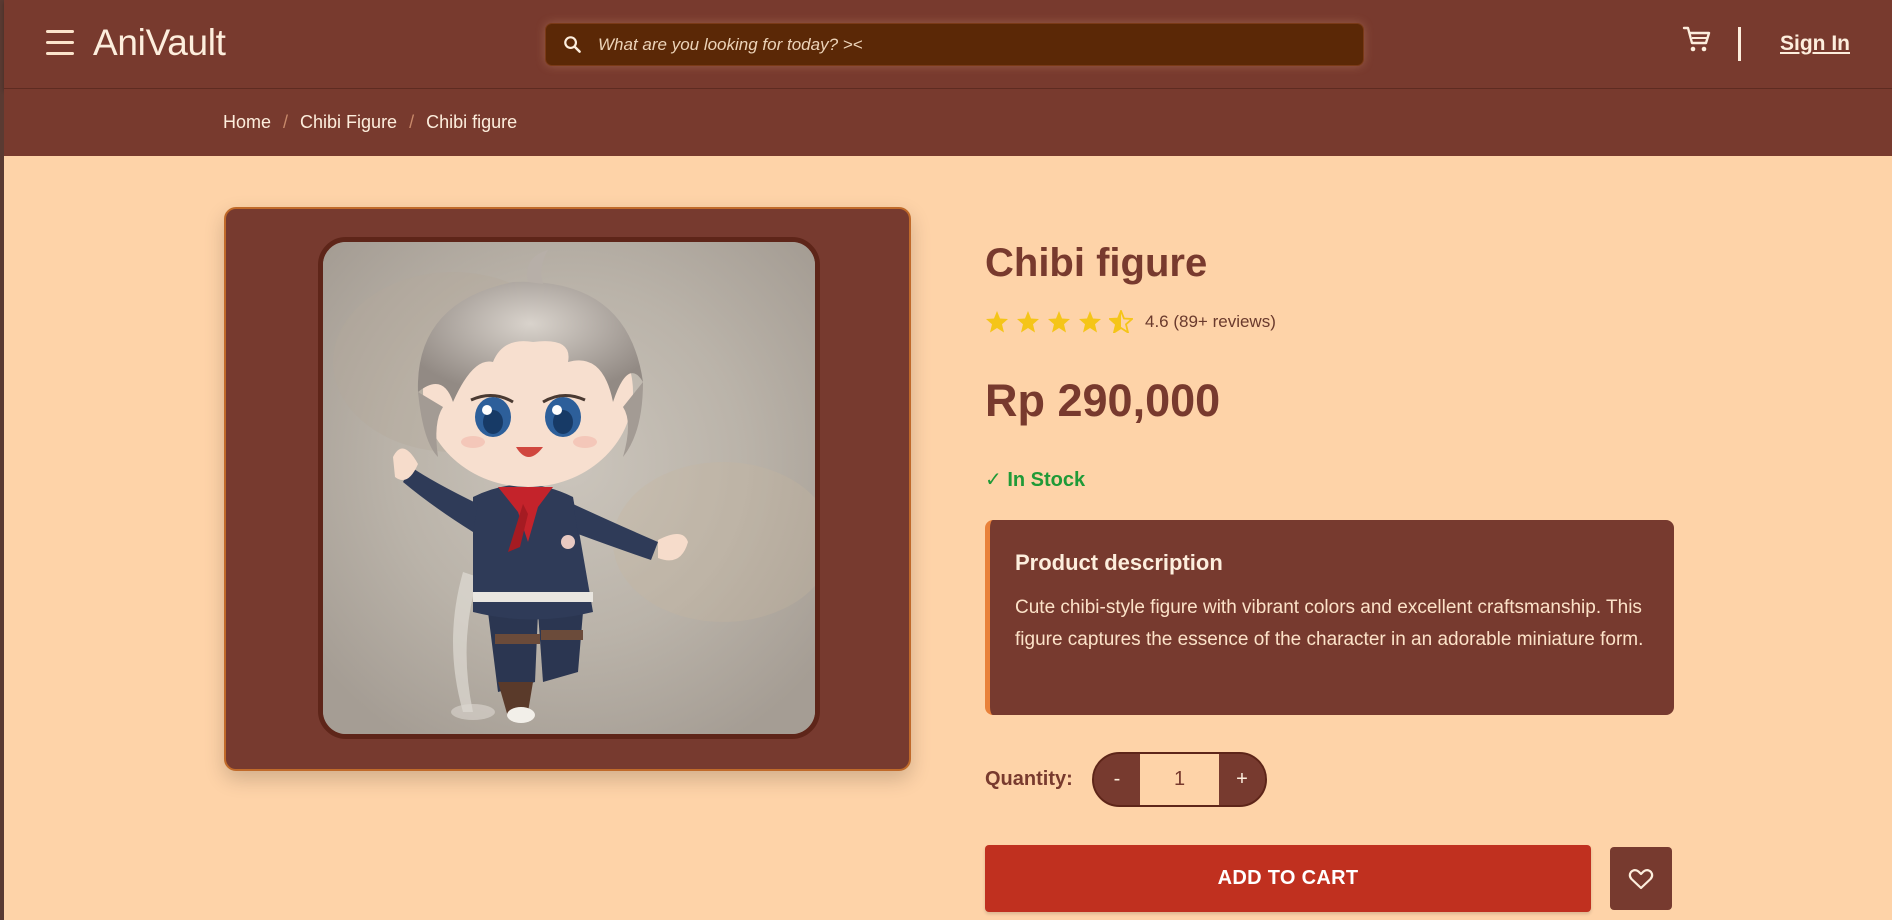 The height and width of the screenshot is (920, 1892). Describe the element at coordinates (348, 122) in the screenshot. I see `breadcrumb-category: Chibi Figure` at that location.